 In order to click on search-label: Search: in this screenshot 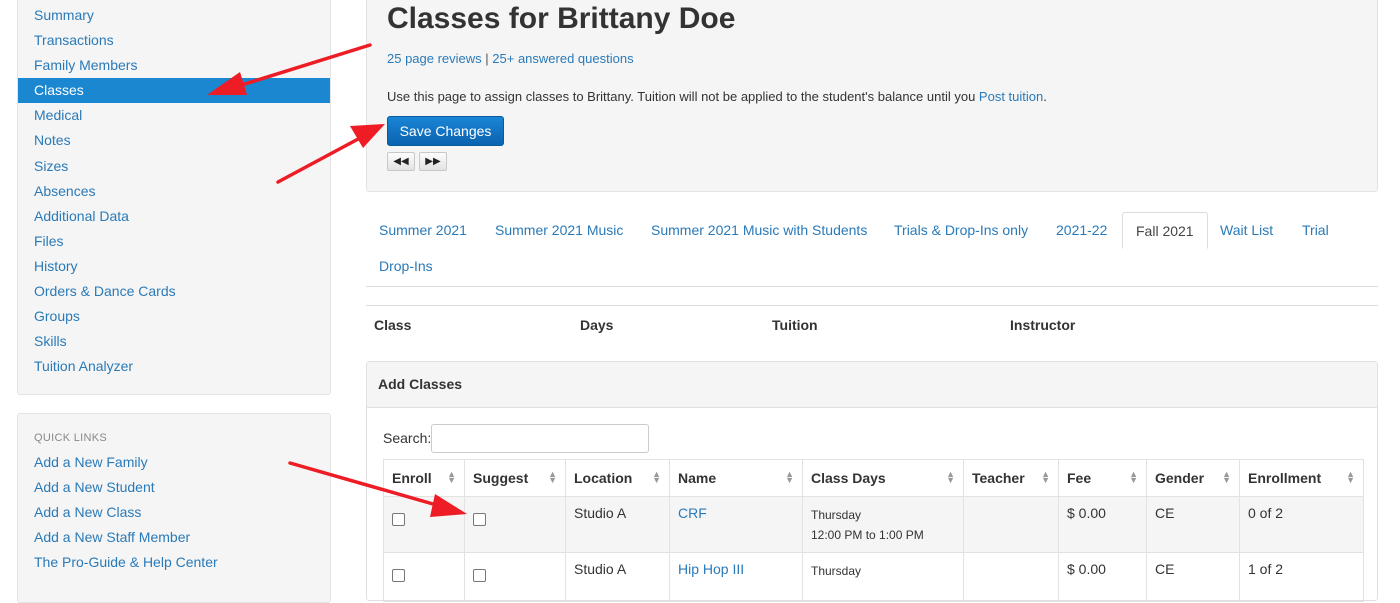, I will do `click(407, 438)`.